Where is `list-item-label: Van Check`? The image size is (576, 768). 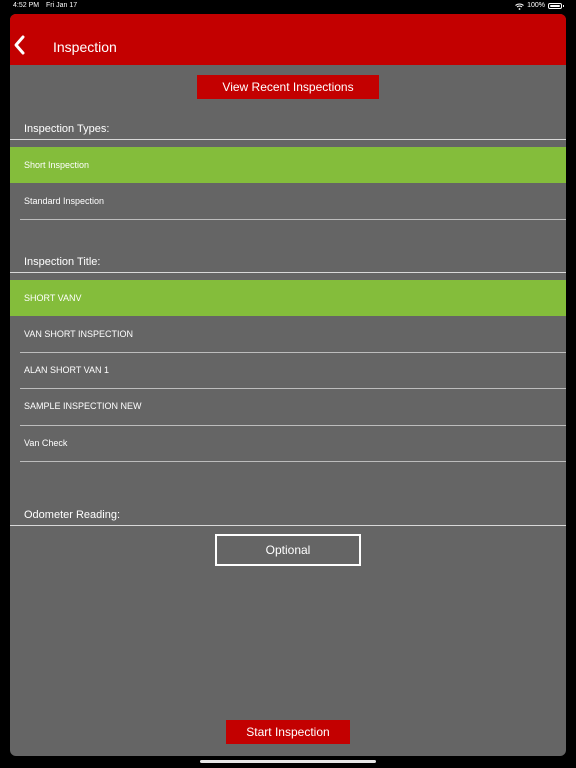
list-item-label: Van Check is located at coordinates (46, 443).